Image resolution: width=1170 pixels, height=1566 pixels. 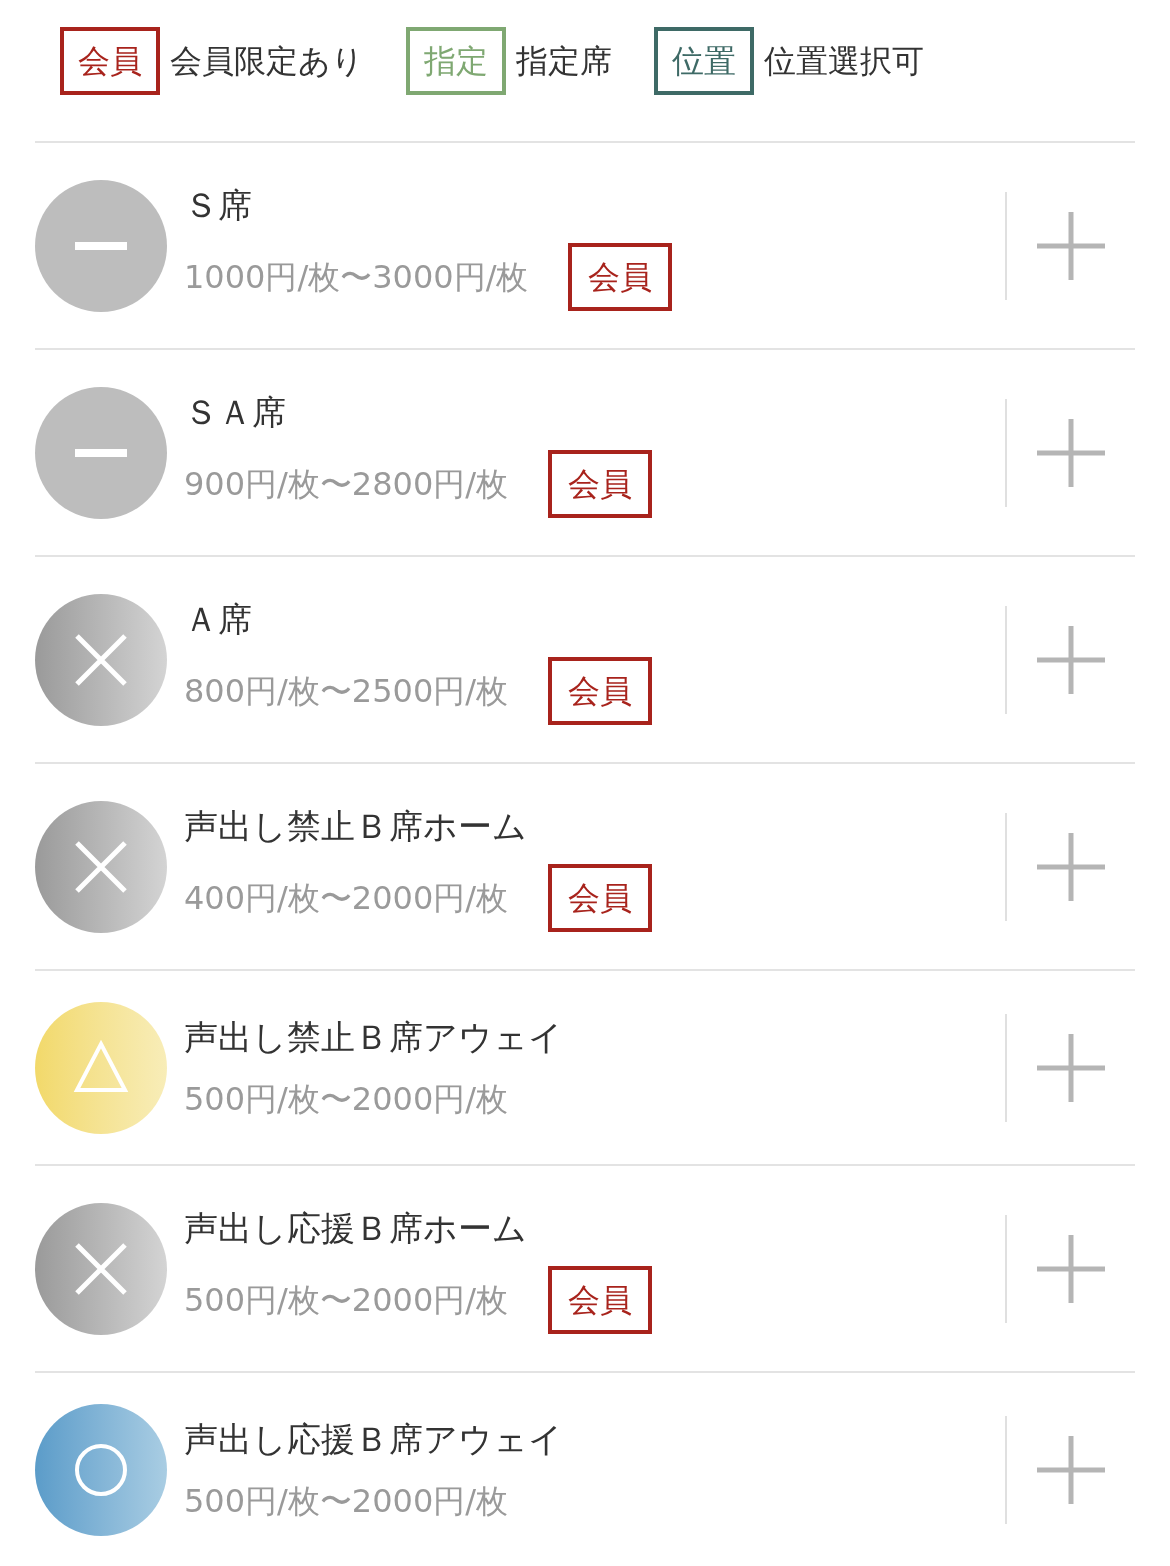 I want to click on legend-label: 位置選択可, so click(x=844, y=61).